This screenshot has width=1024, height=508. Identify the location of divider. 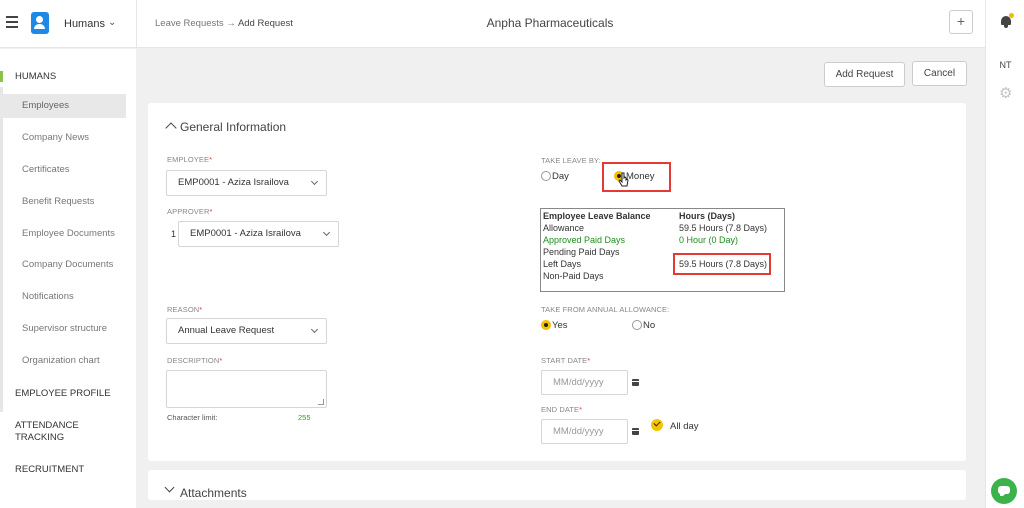
(136, 24).